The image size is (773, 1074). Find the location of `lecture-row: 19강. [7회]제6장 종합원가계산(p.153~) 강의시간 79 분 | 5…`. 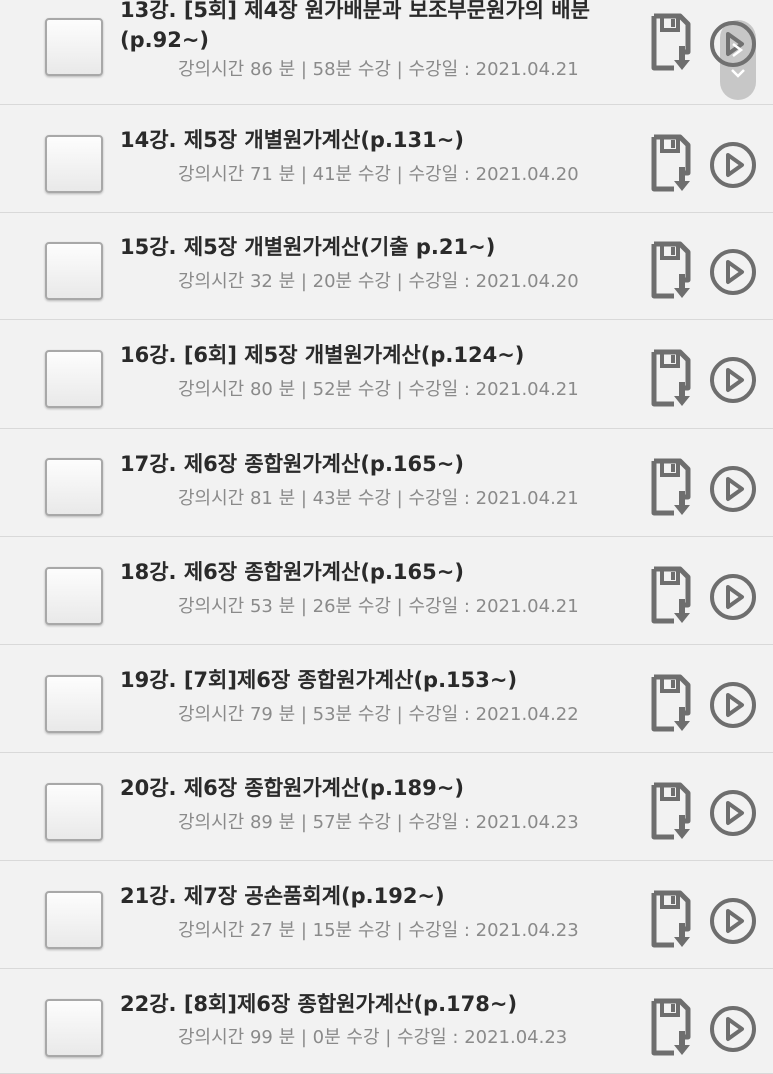

lecture-row: 19강. [7회]제6장 종합원가계산(p.153~) 강의시간 79 분 | 5… is located at coordinates (386, 699).